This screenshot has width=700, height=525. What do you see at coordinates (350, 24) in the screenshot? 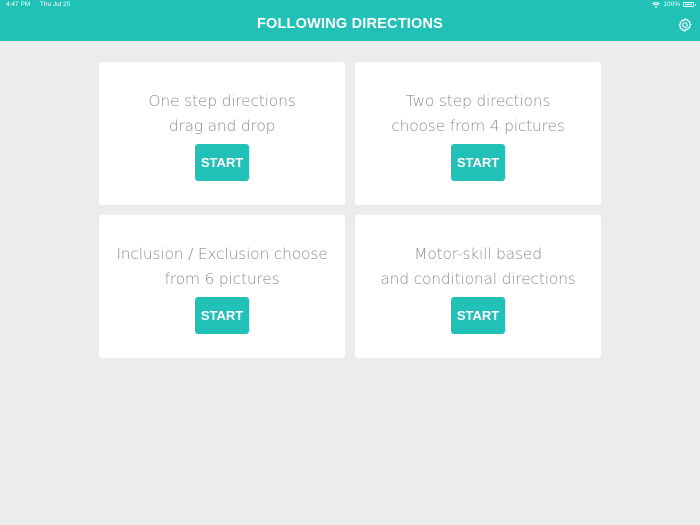
I see `page-title: FOLLOWING DIRECTIONS` at bounding box center [350, 24].